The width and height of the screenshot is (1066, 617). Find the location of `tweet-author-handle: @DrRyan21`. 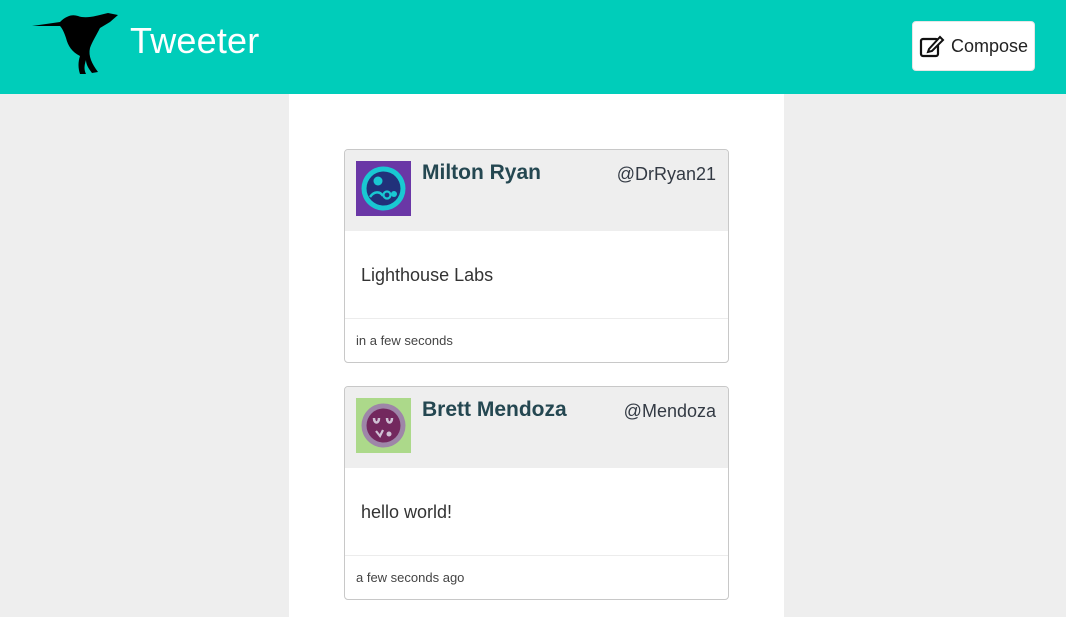

tweet-author-handle: @DrRyan21 is located at coordinates (666, 174).